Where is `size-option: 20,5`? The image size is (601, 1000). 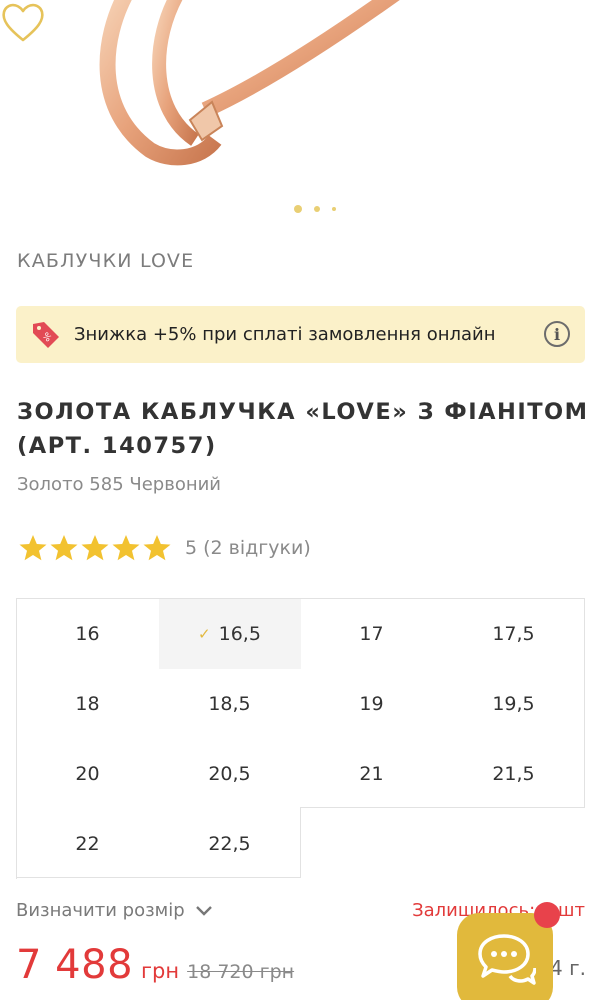
size-option: 20,5 is located at coordinates (230, 774).